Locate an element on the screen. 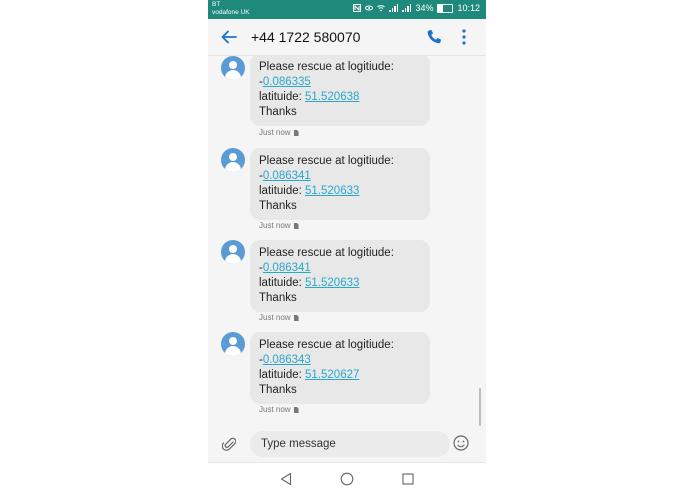 The image size is (695, 494). nfc-icon is located at coordinates (357, 8).